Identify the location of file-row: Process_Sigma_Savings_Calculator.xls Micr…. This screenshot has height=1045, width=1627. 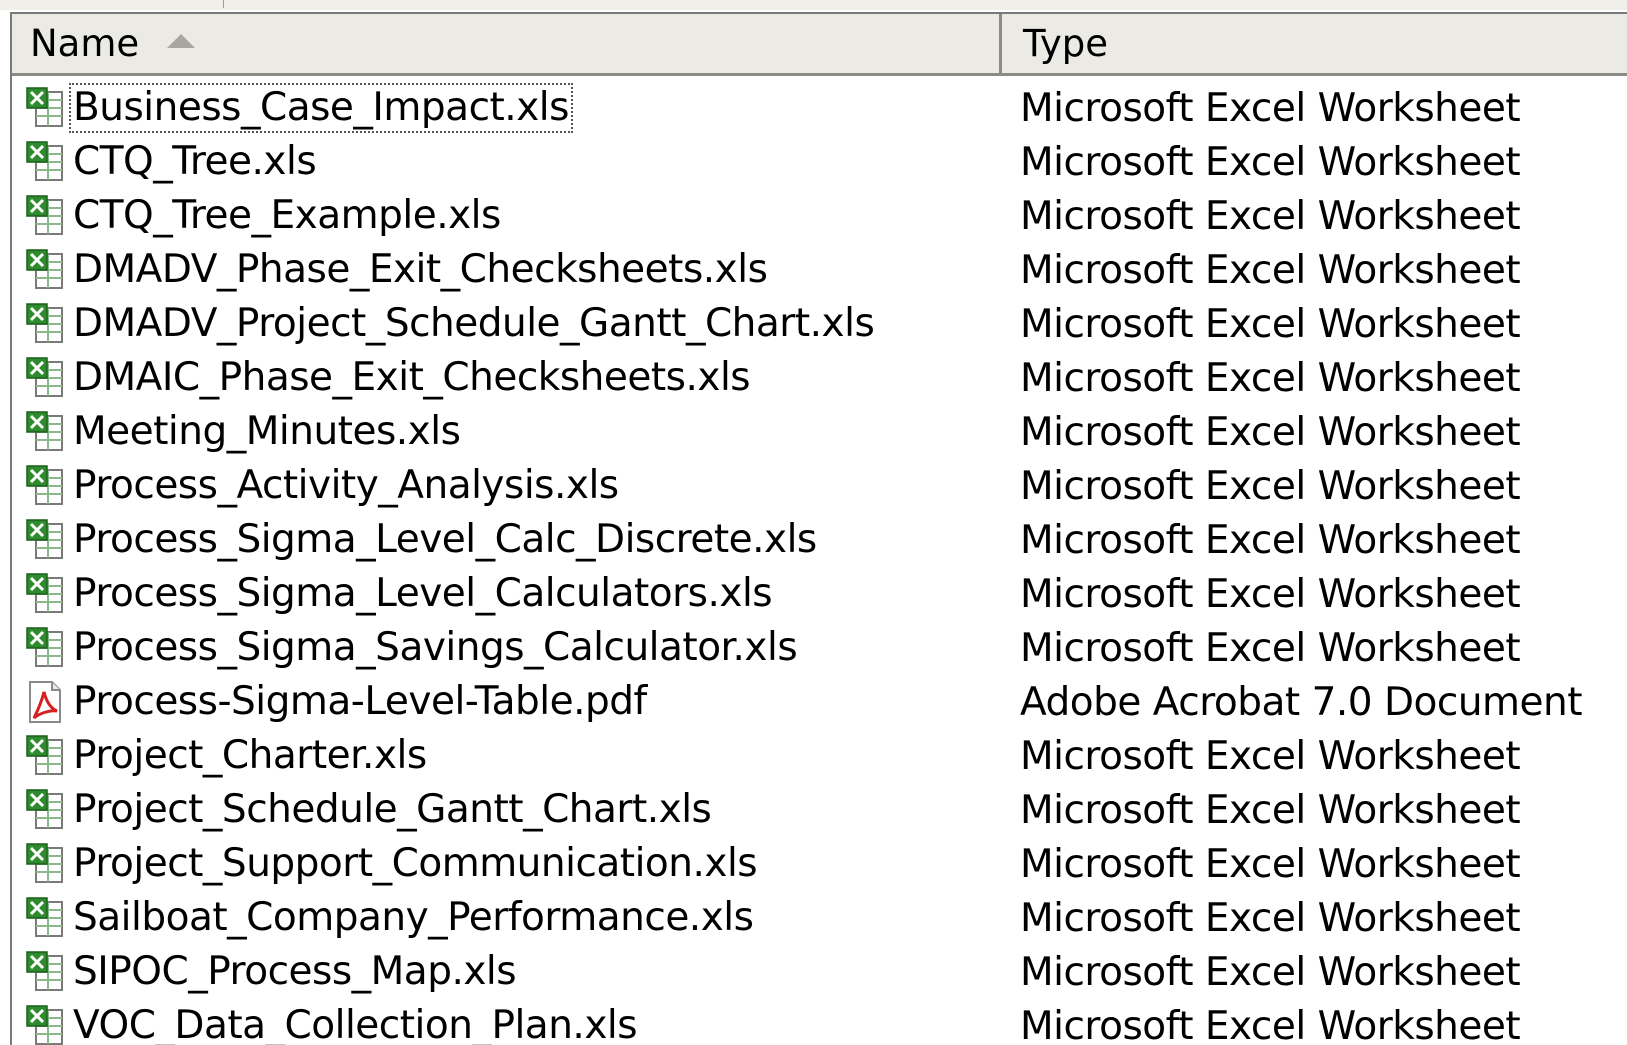
(819, 648).